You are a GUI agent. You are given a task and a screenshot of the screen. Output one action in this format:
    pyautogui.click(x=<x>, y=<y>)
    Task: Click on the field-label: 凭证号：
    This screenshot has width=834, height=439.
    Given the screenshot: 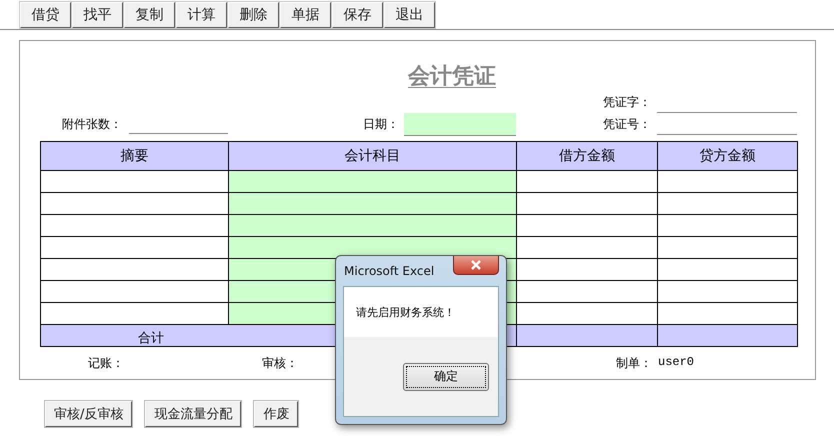 What is the action you would take?
    pyautogui.click(x=627, y=124)
    